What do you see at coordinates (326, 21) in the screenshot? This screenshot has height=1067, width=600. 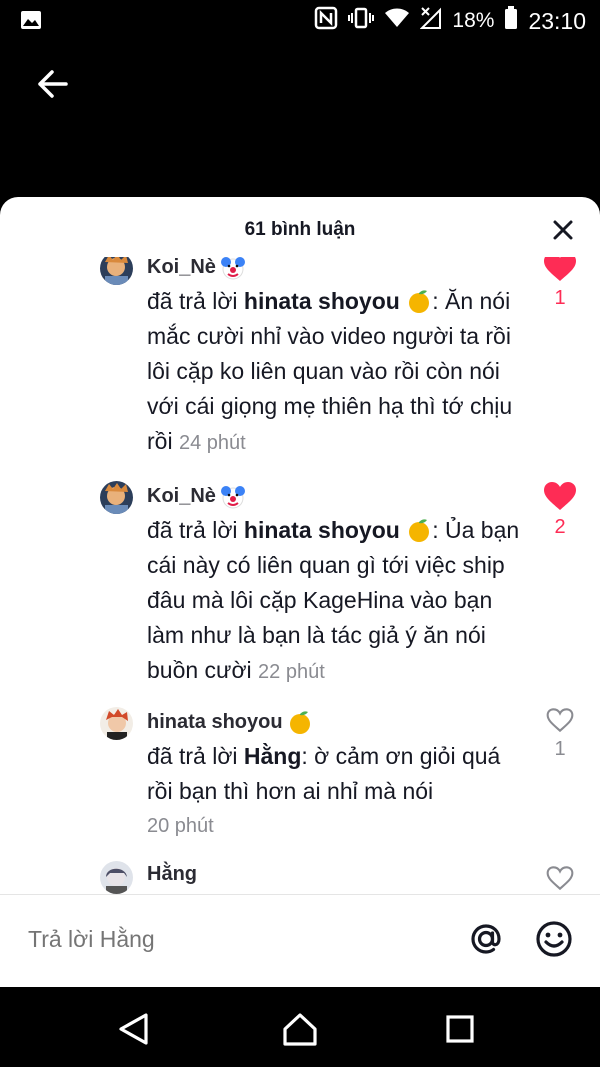 I see `nfc-icon` at bounding box center [326, 21].